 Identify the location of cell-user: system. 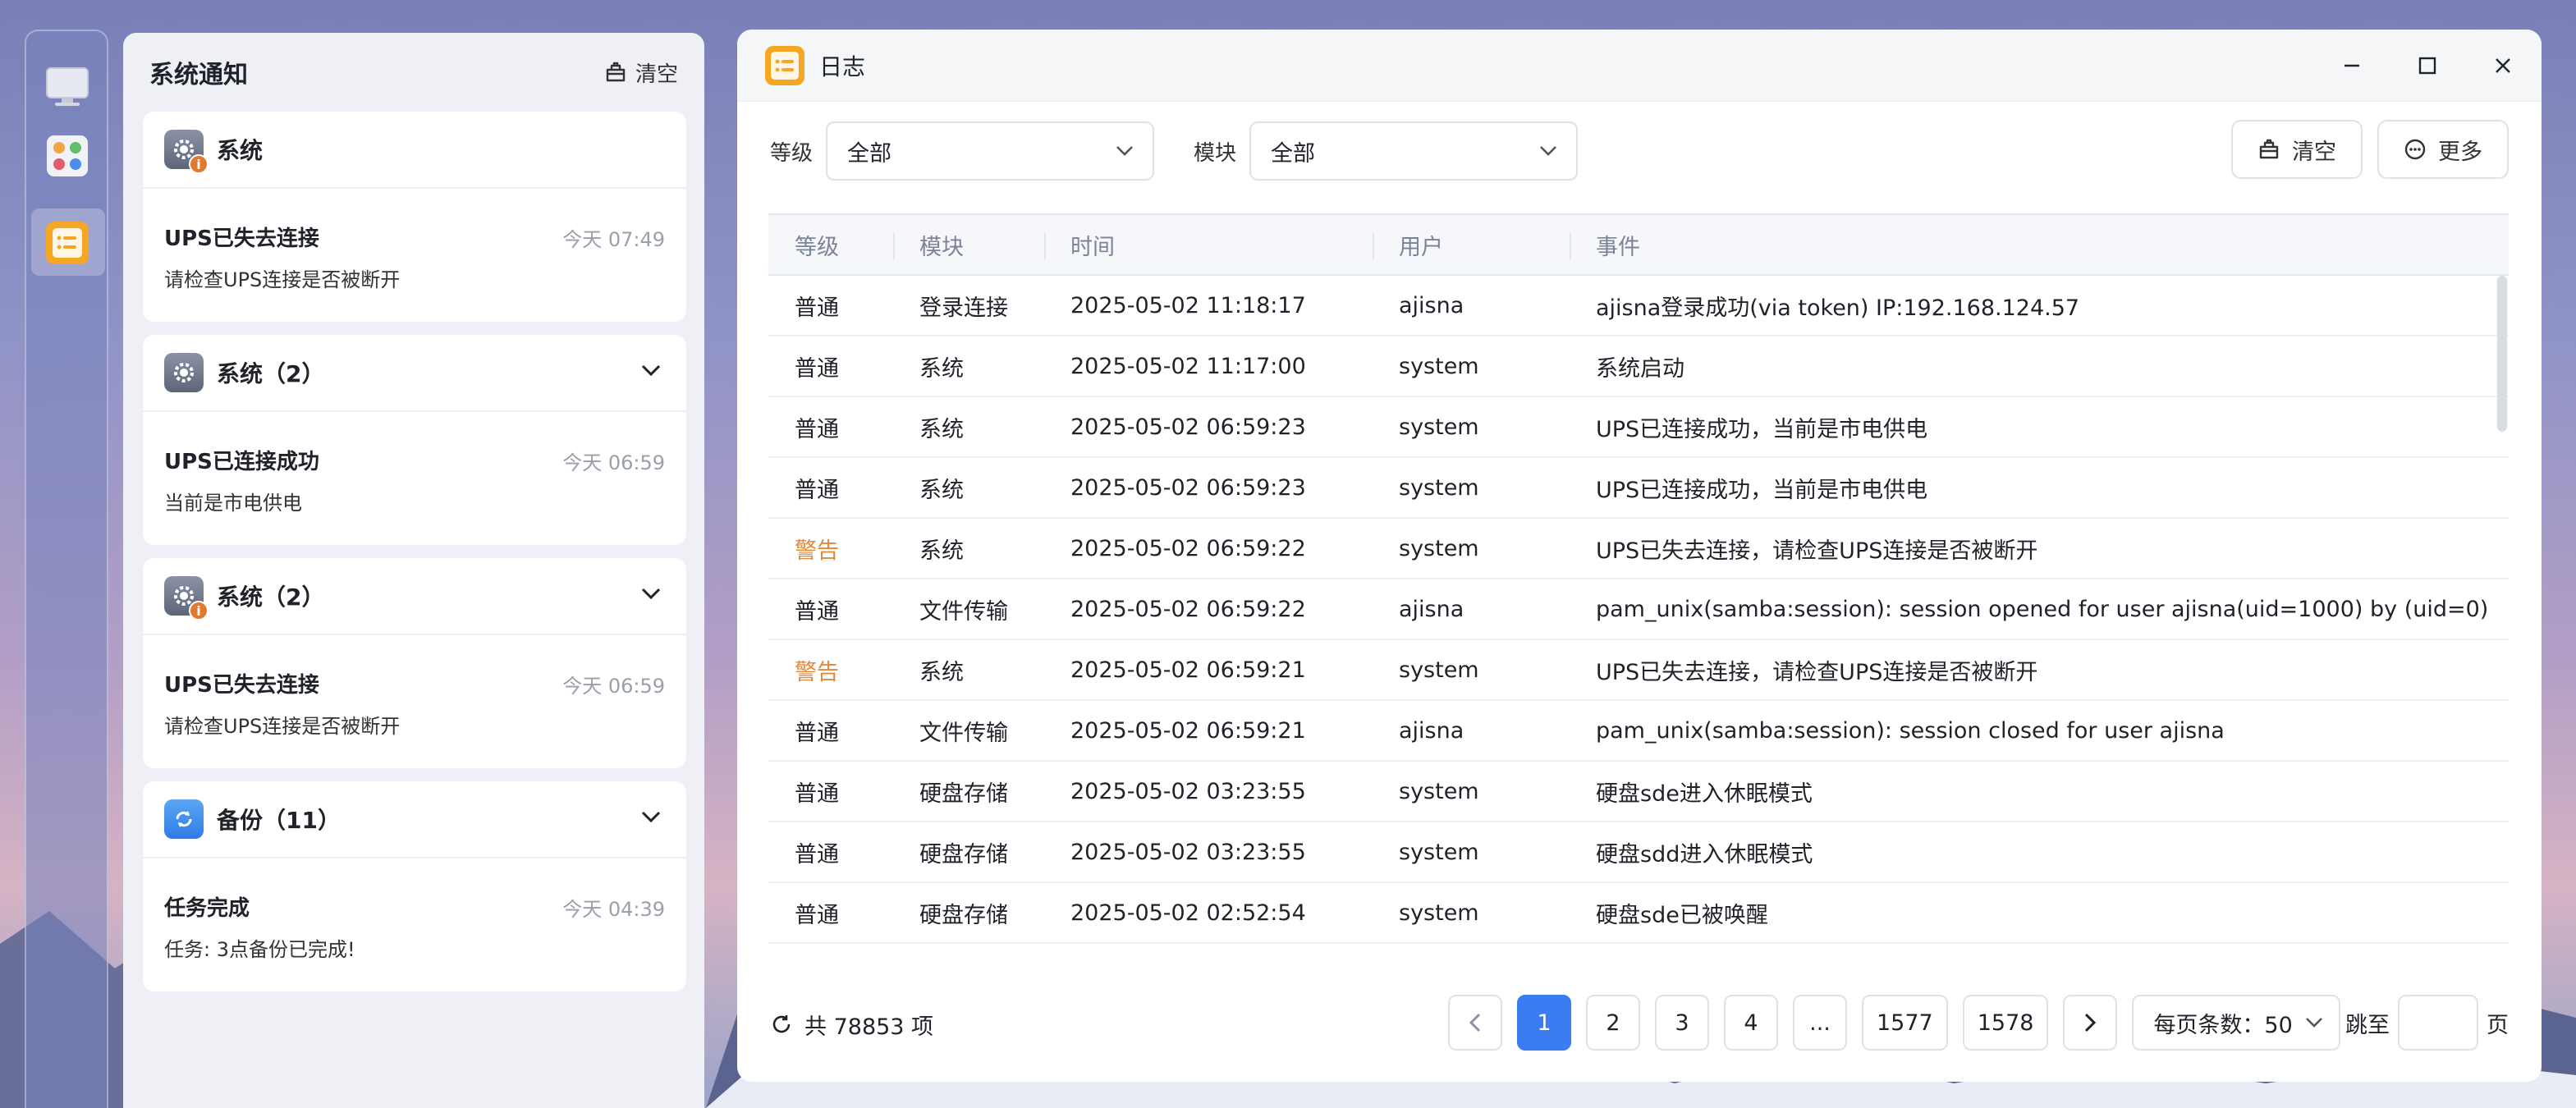
(1439, 670).